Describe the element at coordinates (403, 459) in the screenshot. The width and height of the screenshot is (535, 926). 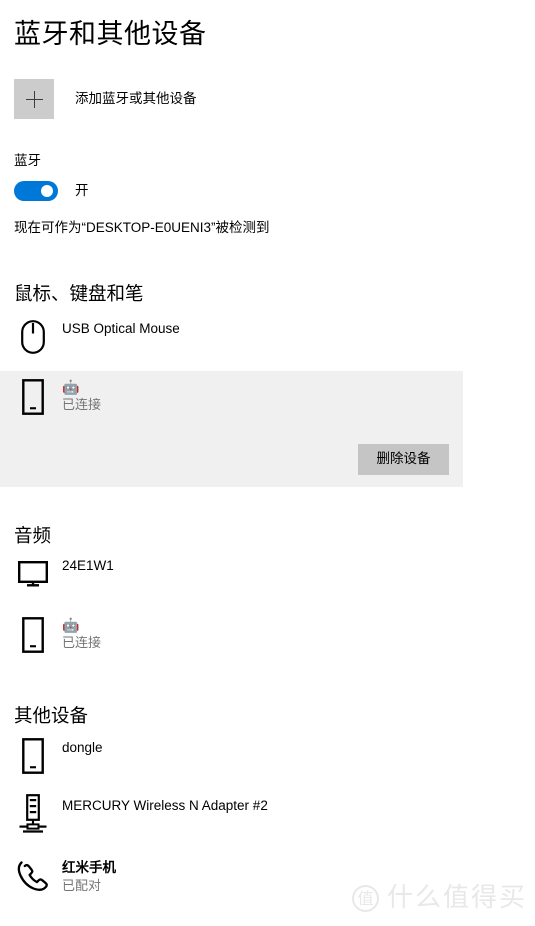
I see `remove-device-button: 删除设备` at that location.